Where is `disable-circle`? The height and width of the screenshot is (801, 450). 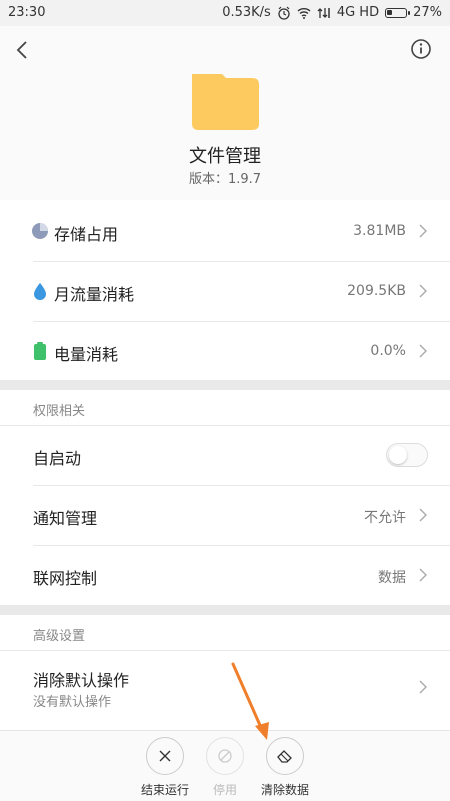
disable-circle is located at coordinates (225, 756).